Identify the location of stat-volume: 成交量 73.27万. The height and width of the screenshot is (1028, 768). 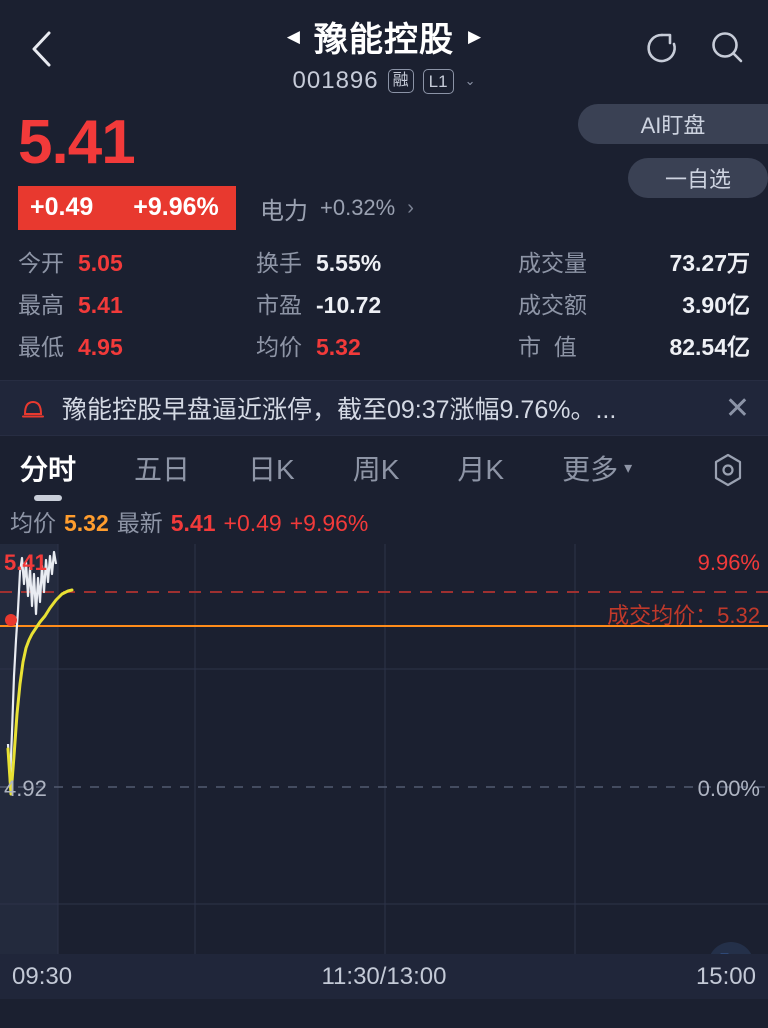
(634, 261).